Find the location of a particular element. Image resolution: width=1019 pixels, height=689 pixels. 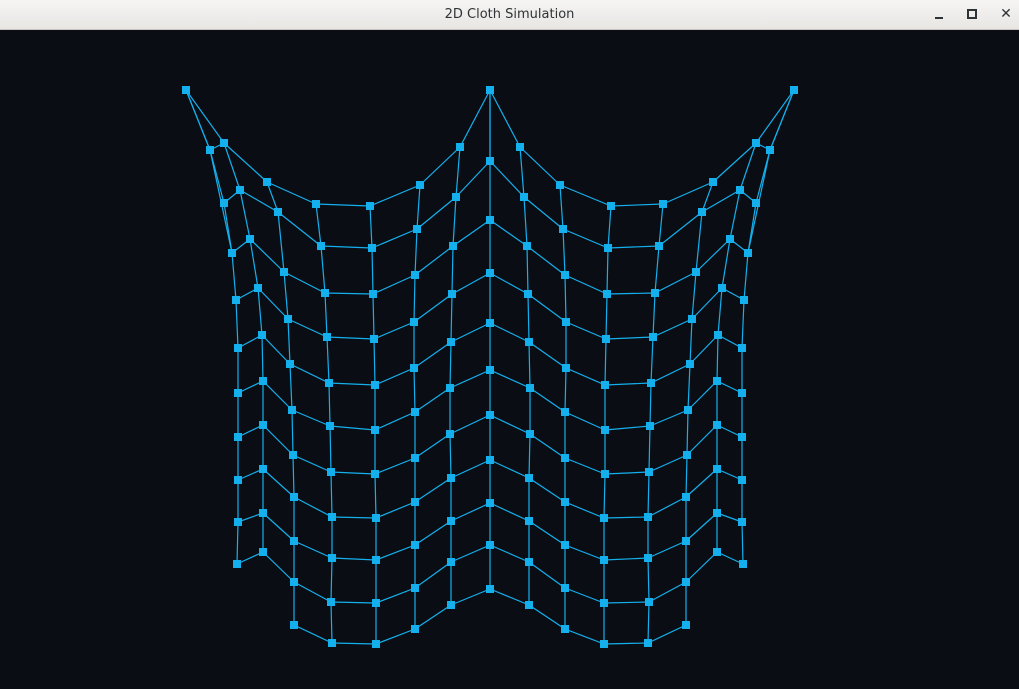

close-button: ✕ is located at coordinates (1006, 14).